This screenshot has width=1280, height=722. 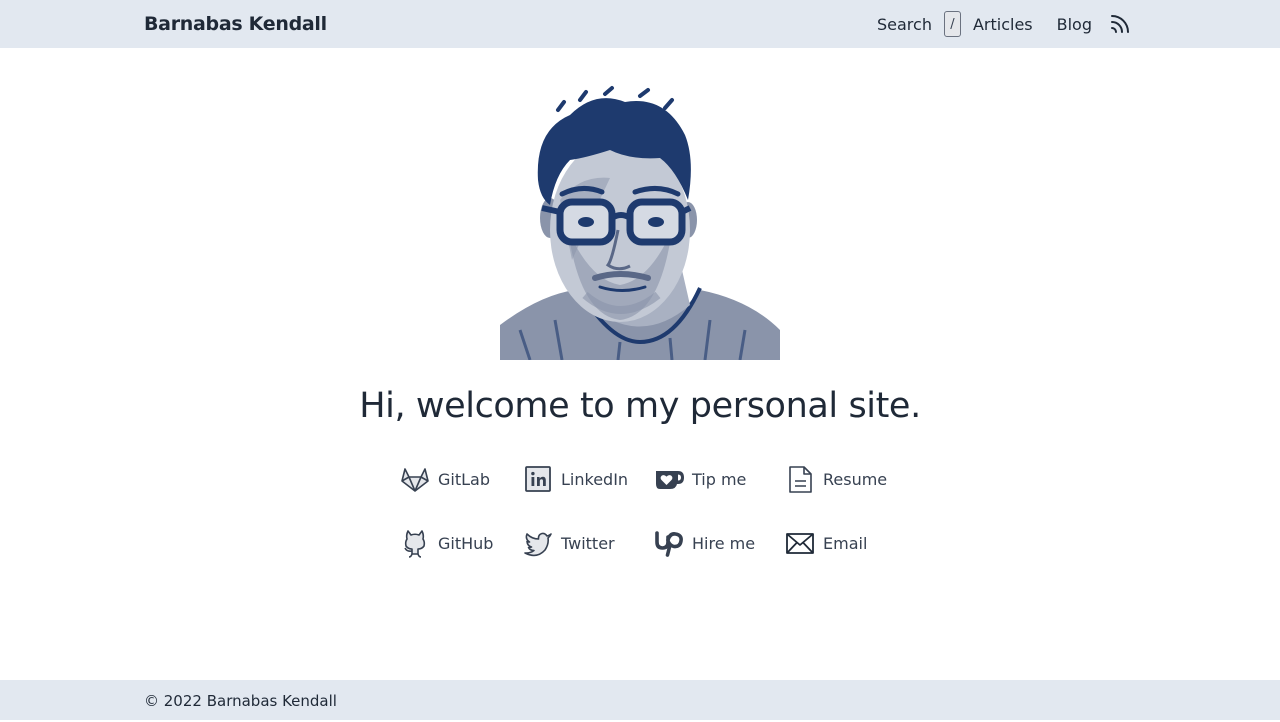 I want to click on gitlab-icon, so click(x=415, y=480).